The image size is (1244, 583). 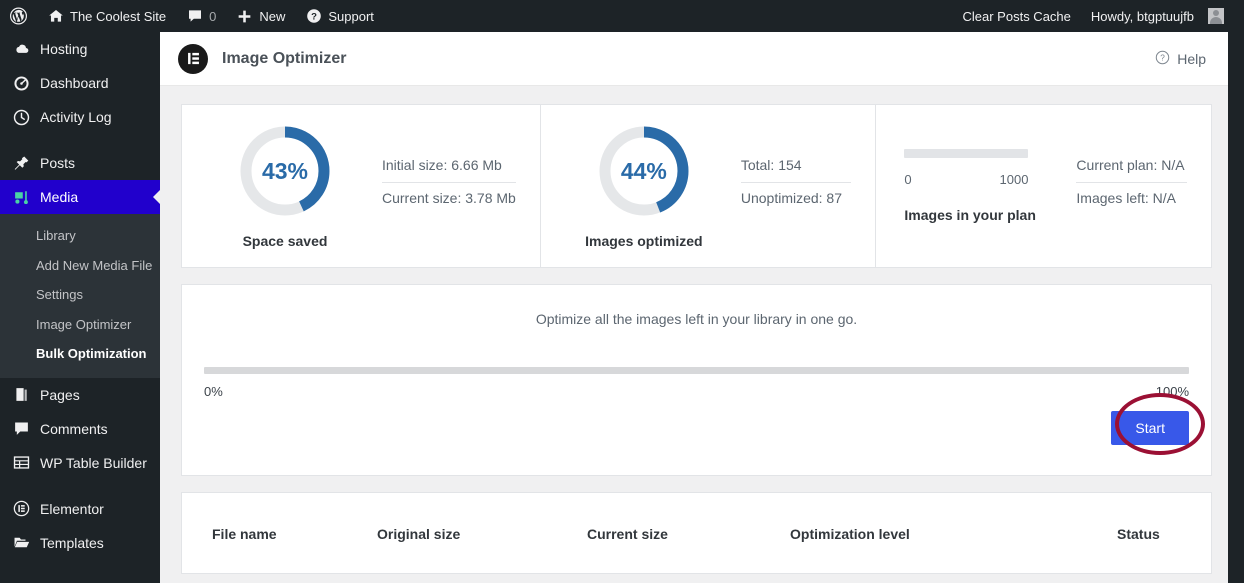 I want to click on dashboard-icon, so click(x=21, y=83).